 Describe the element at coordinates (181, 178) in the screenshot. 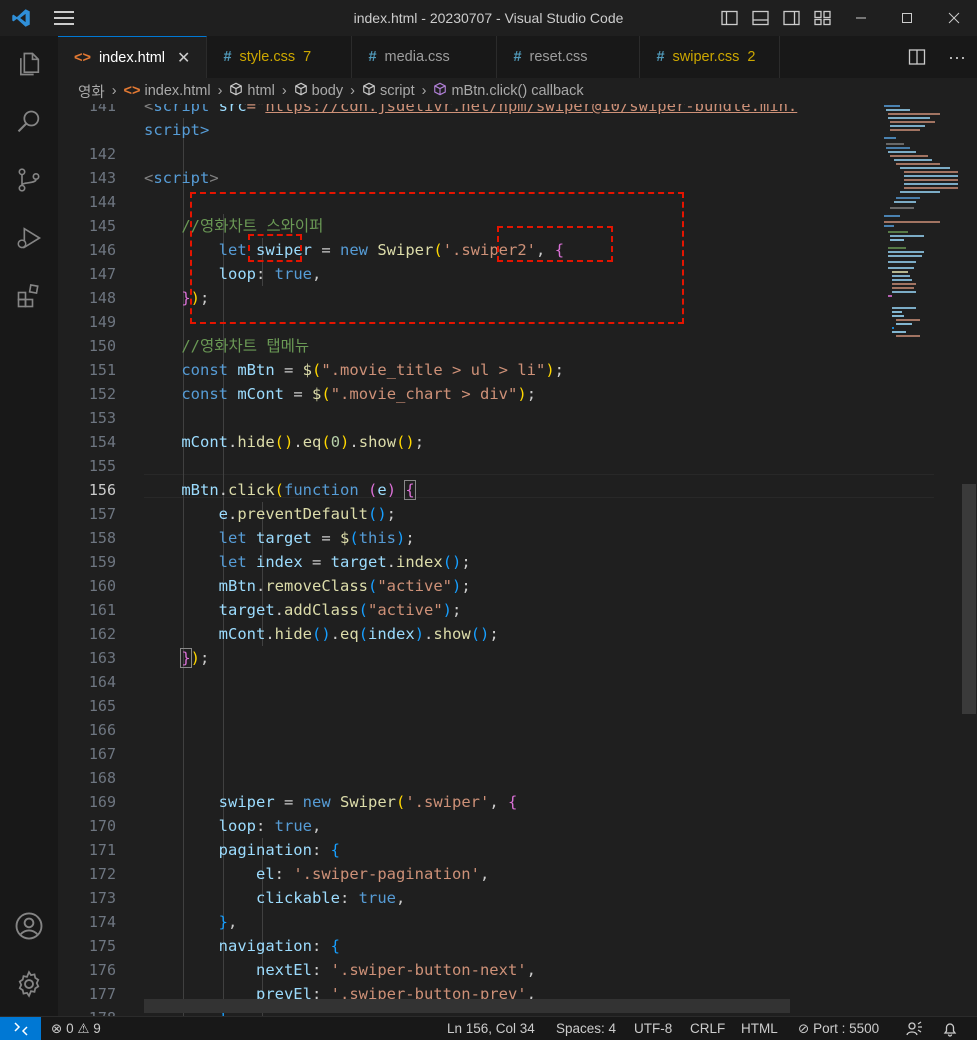

I see `code-token: script` at that location.